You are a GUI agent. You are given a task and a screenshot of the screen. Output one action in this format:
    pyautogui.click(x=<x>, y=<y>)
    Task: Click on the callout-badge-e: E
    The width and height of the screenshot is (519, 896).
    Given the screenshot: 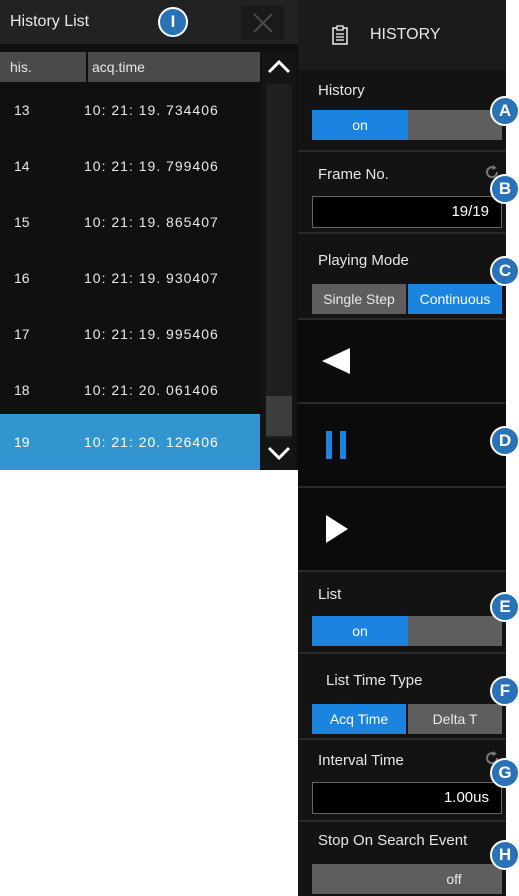 What is the action you would take?
    pyautogui.click(x=504, y=607)
    